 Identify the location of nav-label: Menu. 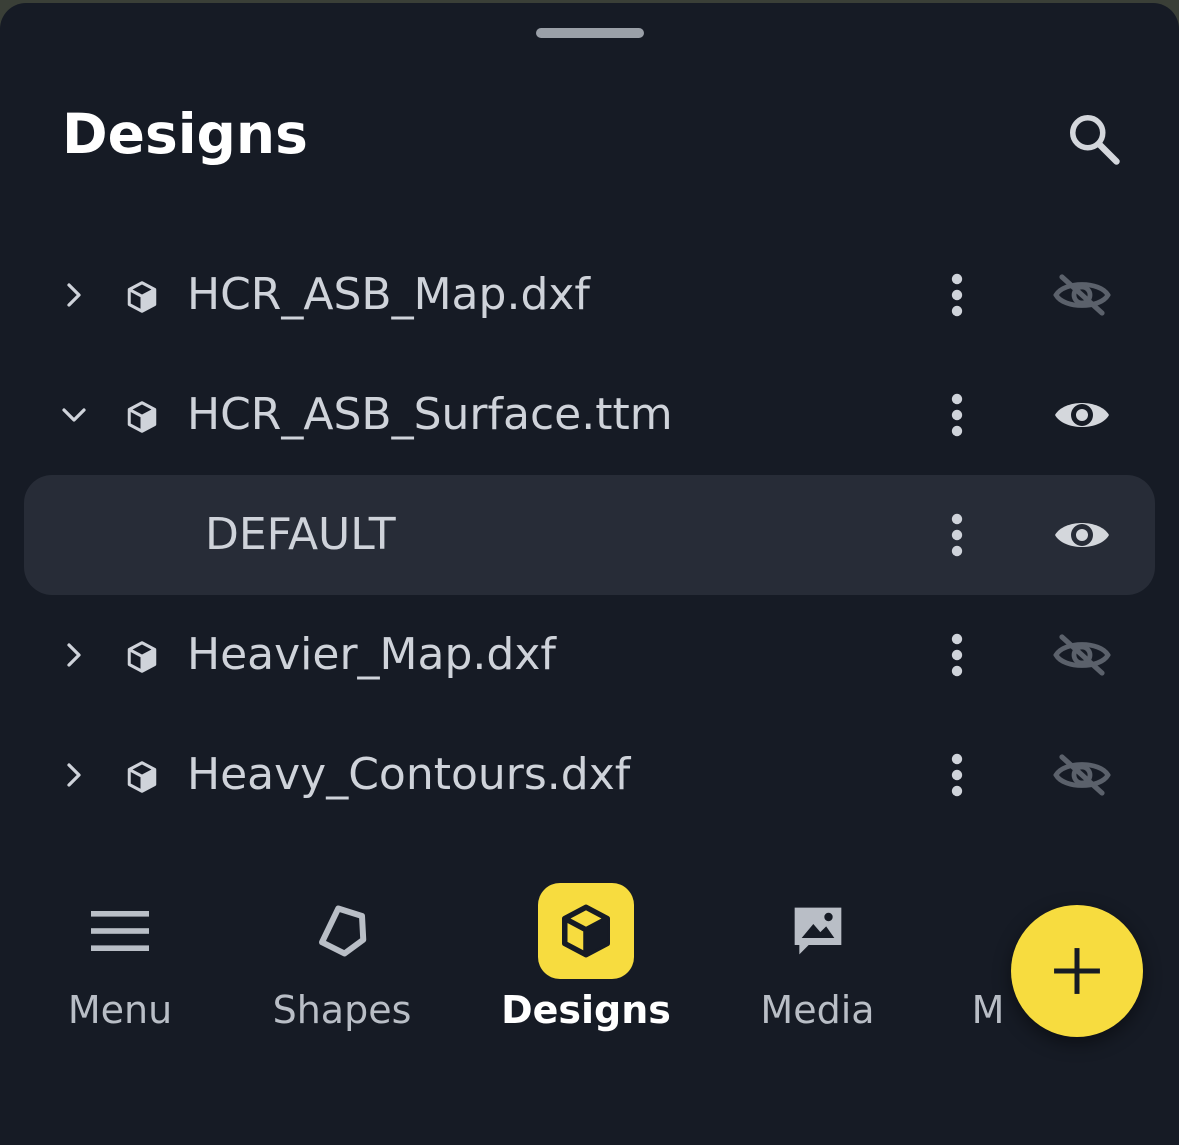
(120, 1010).